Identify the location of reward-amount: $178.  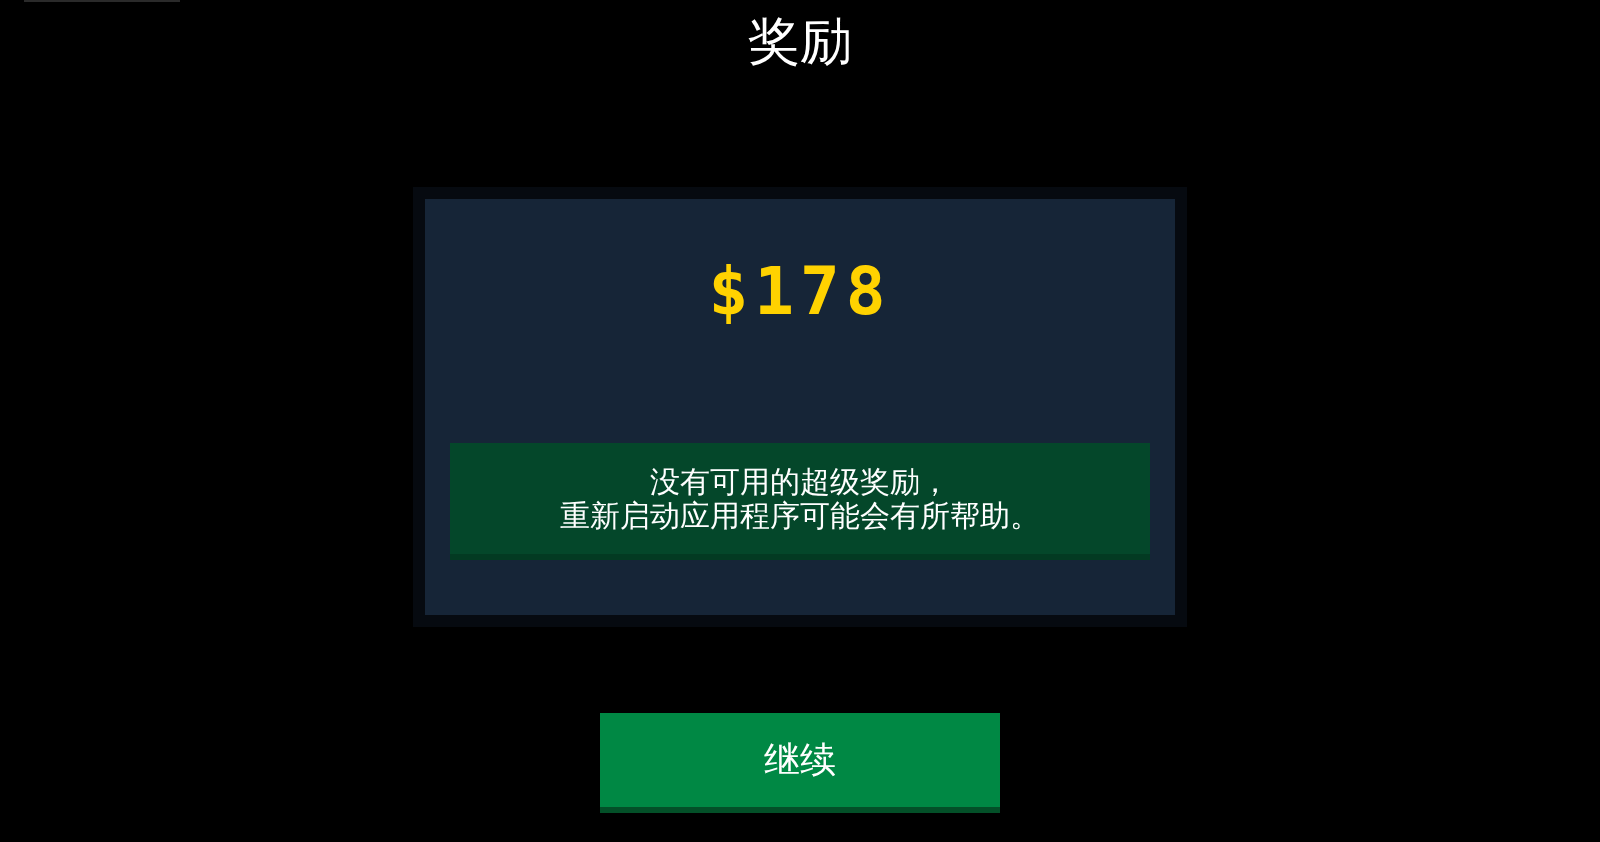
(800, 292).